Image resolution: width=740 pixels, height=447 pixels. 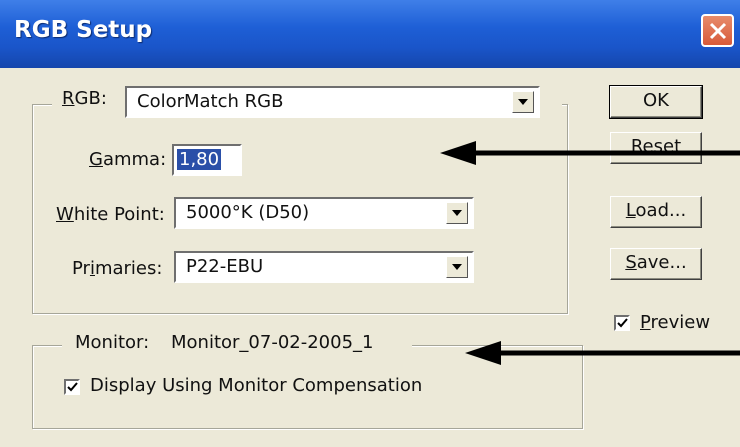 I want to click on compensation-checkbox, so click(x=72, y=387).